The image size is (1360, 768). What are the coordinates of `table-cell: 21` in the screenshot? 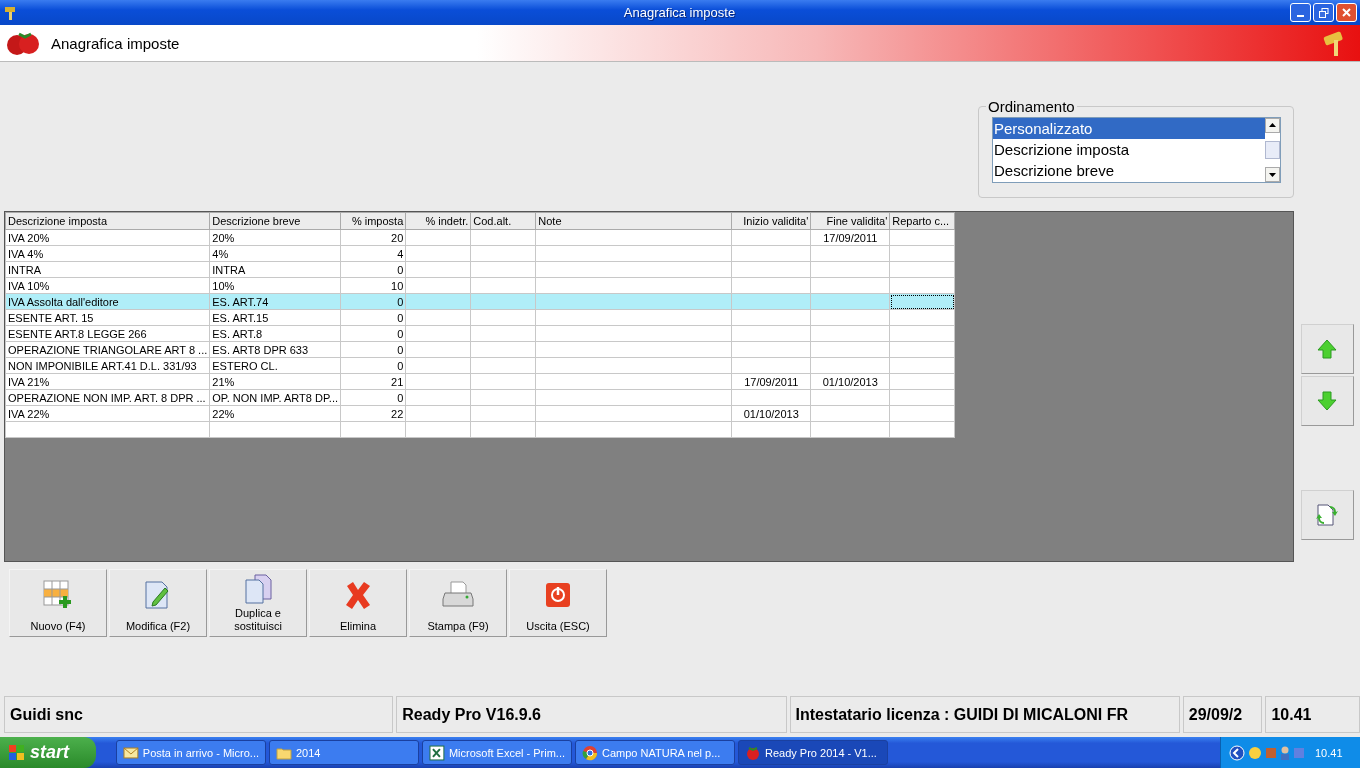 It's located at (373, 381).